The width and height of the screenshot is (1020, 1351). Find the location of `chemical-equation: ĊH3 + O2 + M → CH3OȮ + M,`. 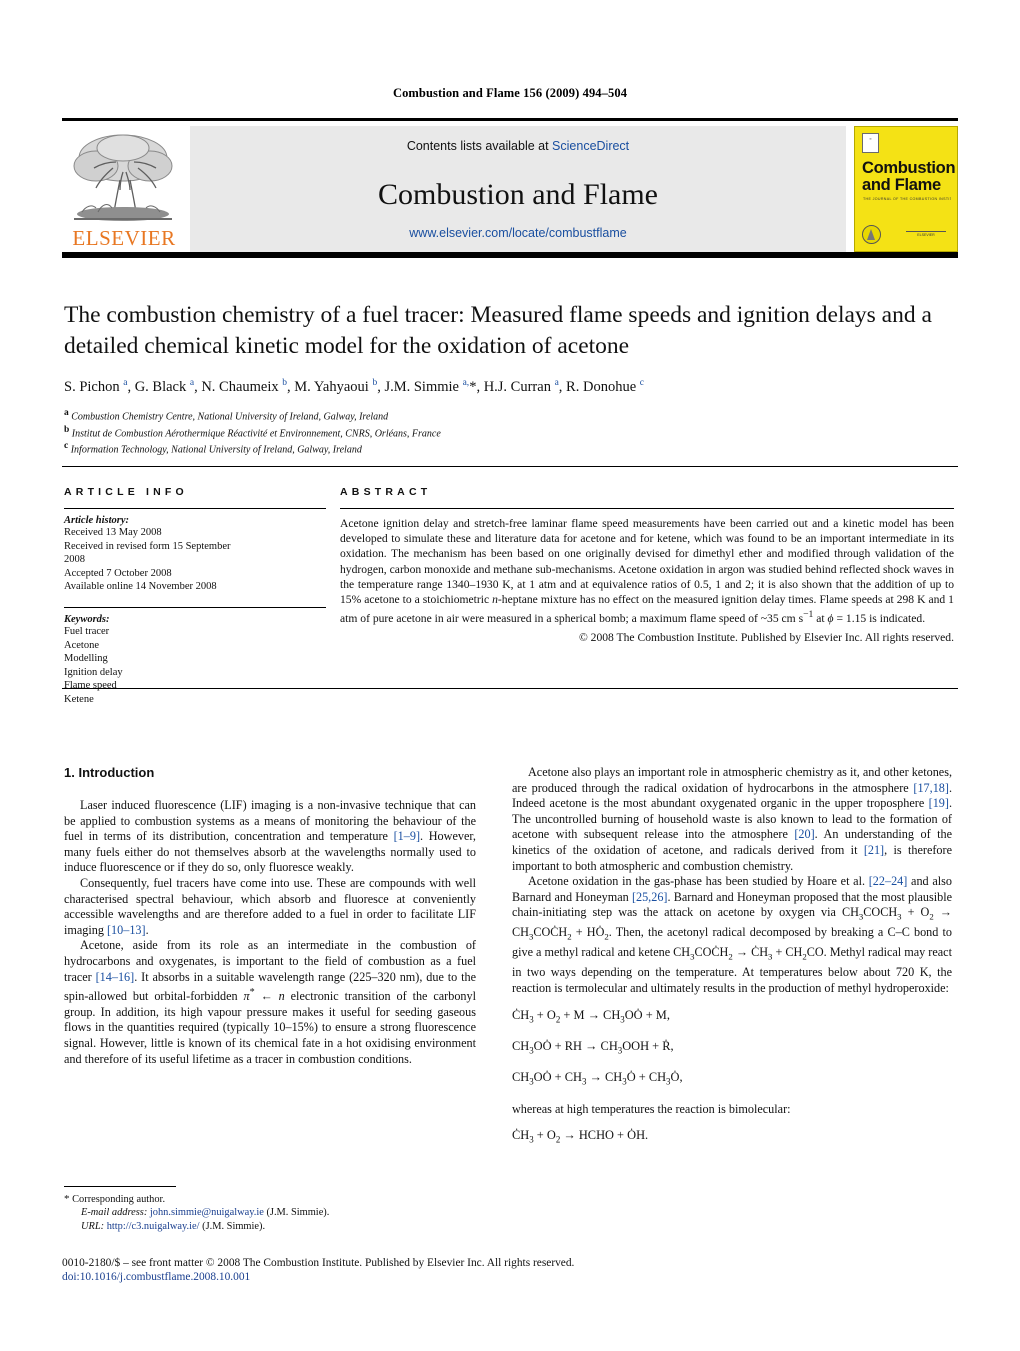

chemical-equation: ĊH3 + O2 + M → CH3OȮ + M, is located at coordinates (591, 1016).